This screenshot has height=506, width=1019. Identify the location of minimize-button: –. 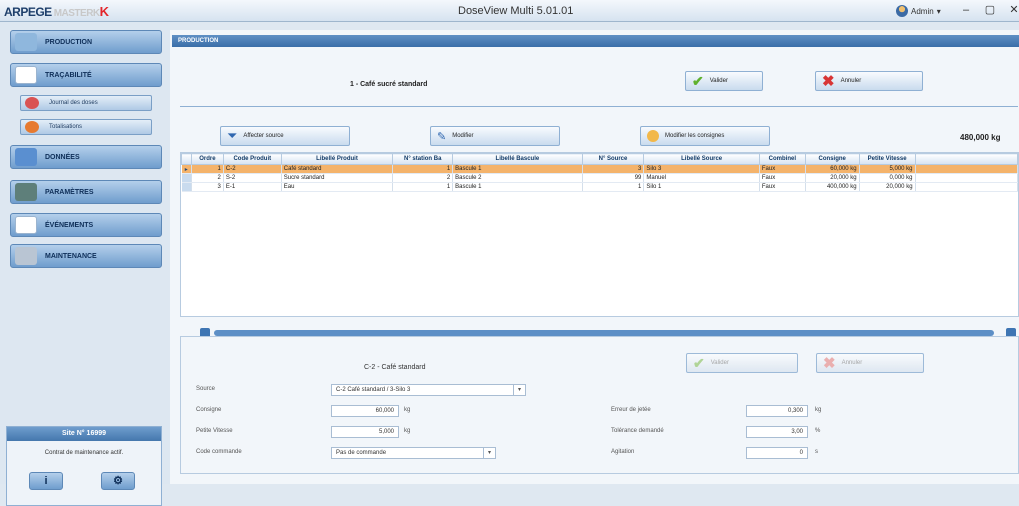
(966, 10).